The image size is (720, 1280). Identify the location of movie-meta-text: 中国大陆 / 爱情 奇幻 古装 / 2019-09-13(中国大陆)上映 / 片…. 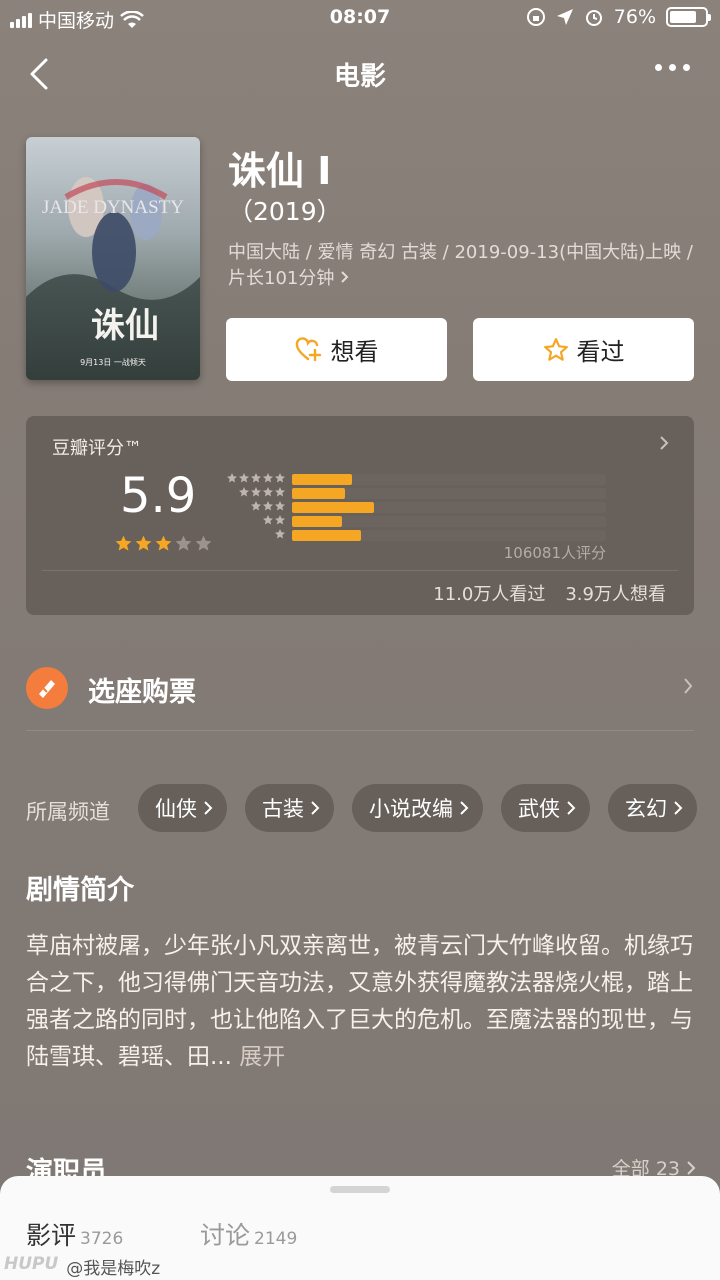
(460, 265).